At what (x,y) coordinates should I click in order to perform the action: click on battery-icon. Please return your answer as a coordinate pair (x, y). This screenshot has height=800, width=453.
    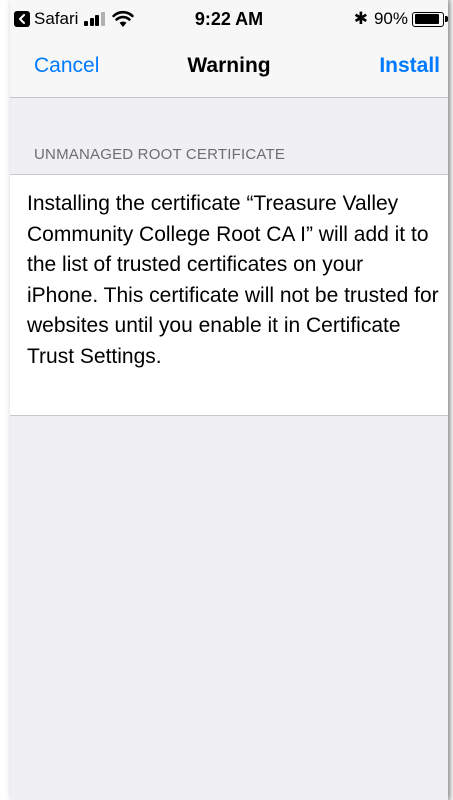
    Looking at the image, I should click on (428, 19).